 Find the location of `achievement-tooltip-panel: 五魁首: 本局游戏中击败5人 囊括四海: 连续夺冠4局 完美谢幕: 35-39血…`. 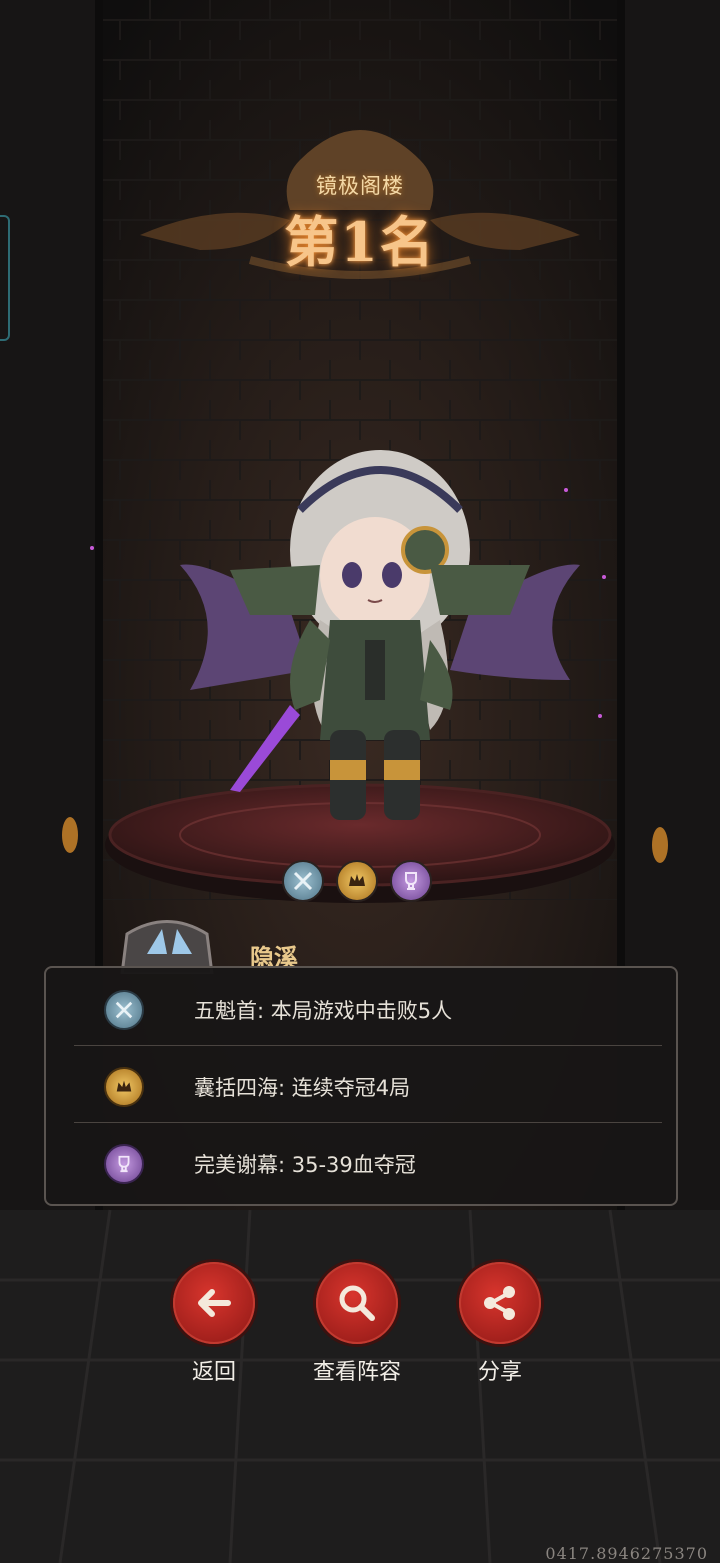

achievement-tooltip-panel: 五魁首: 本局游戏中击败5人 囊括四海: 连续夺冠4局 完美谢幕: 35-39血… is located at coordinates (361, 1086).